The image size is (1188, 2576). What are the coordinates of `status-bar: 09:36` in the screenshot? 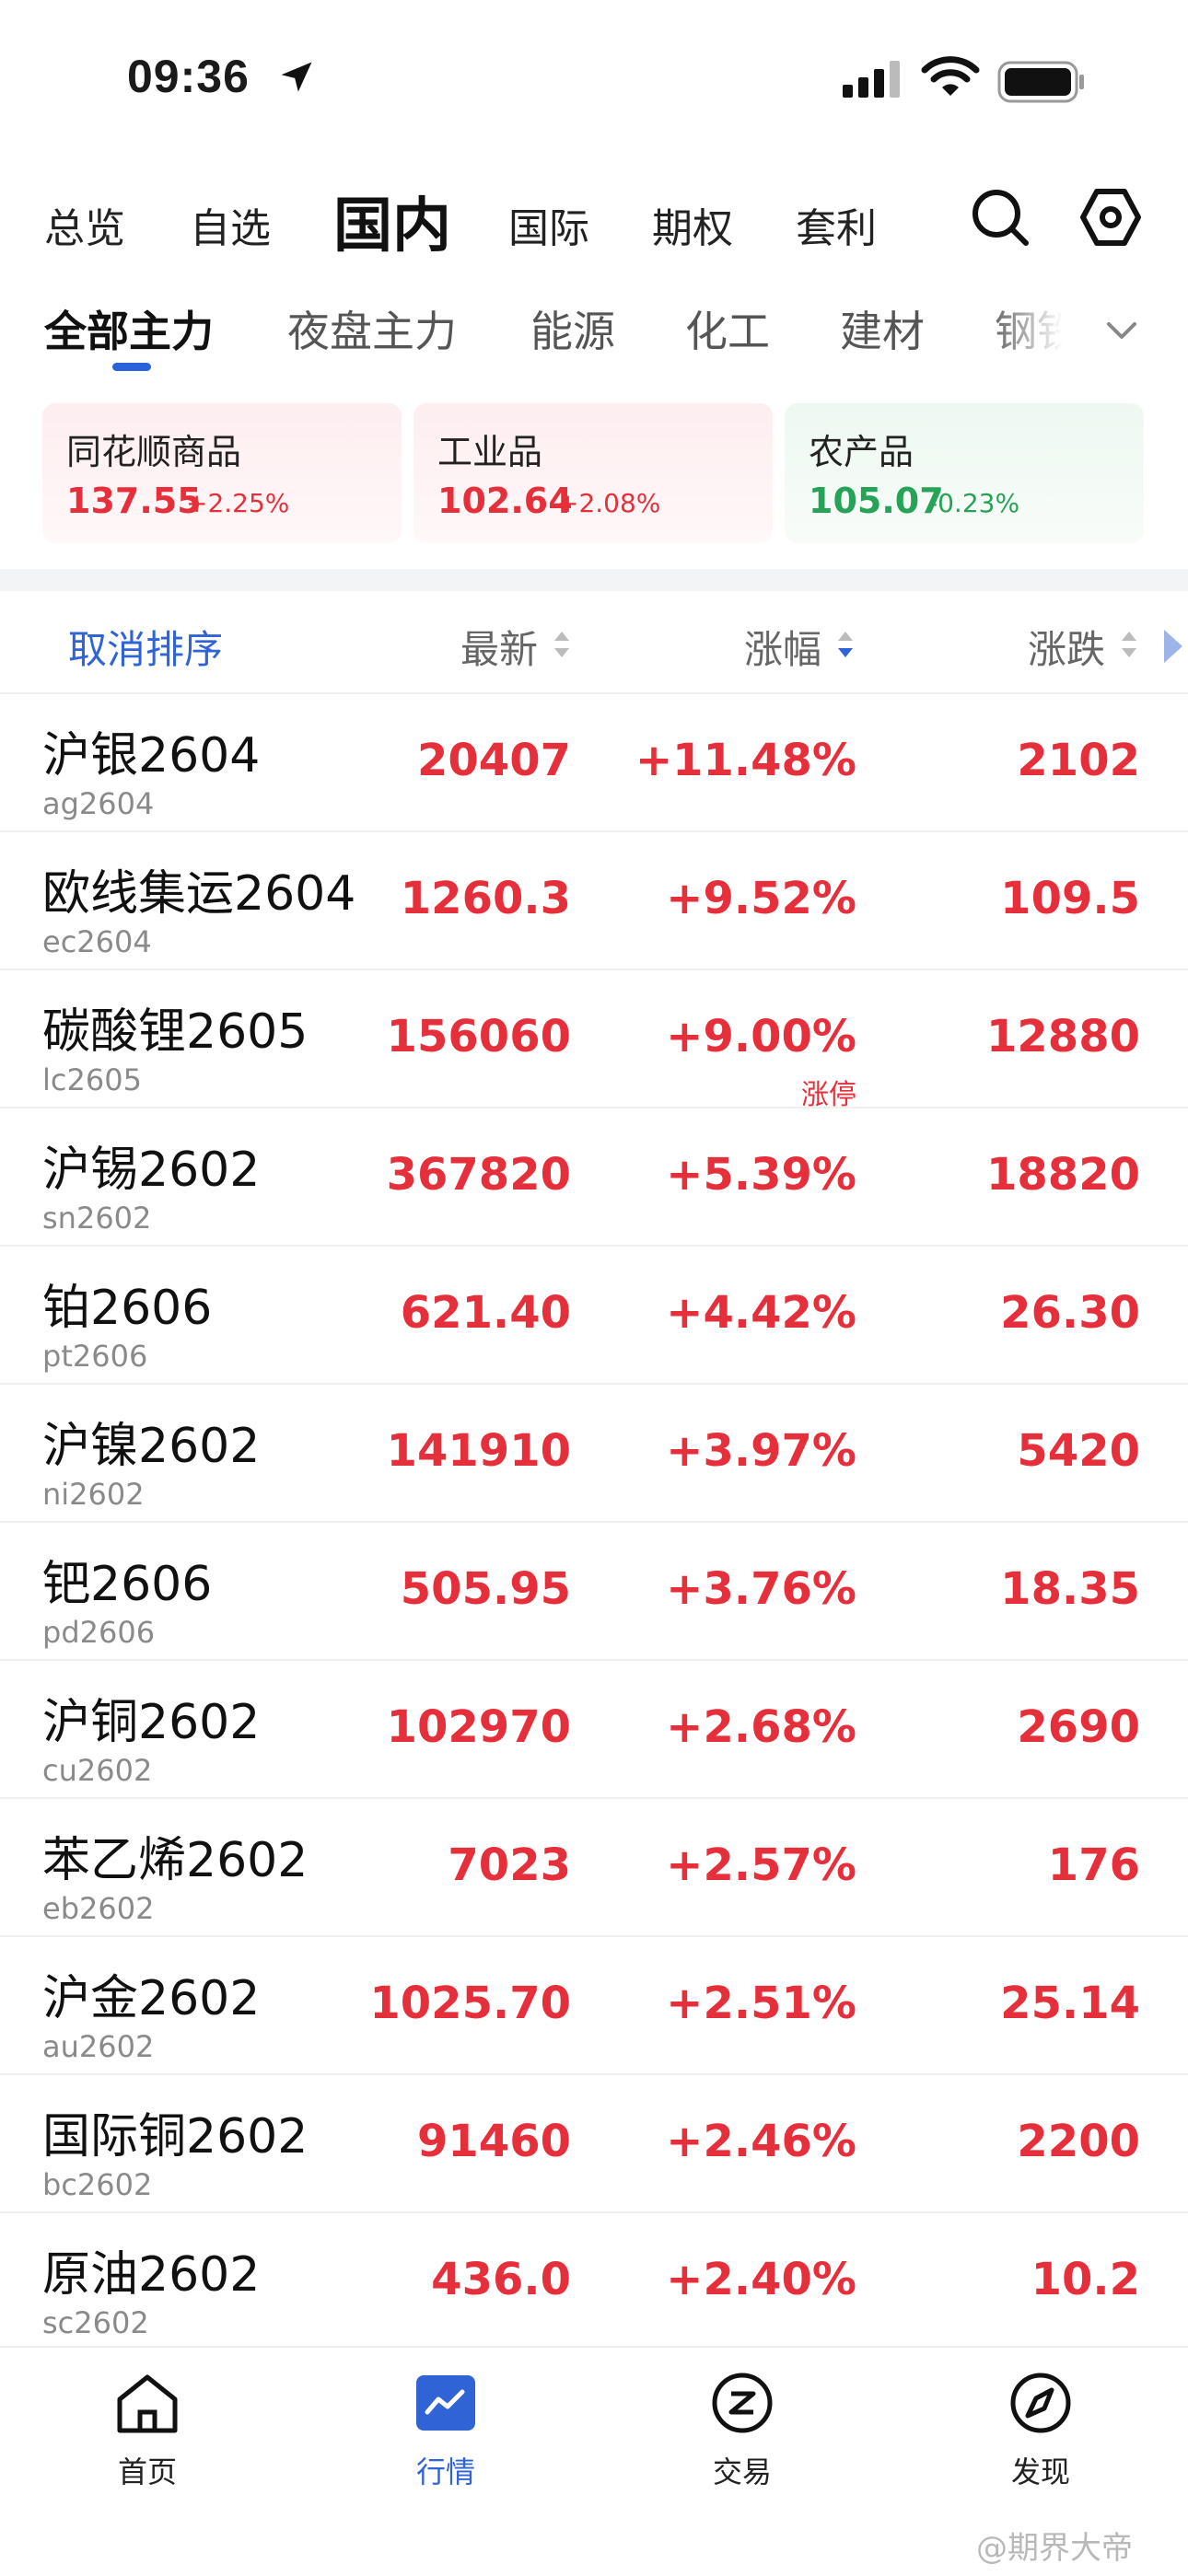 It's located at (594, 78).